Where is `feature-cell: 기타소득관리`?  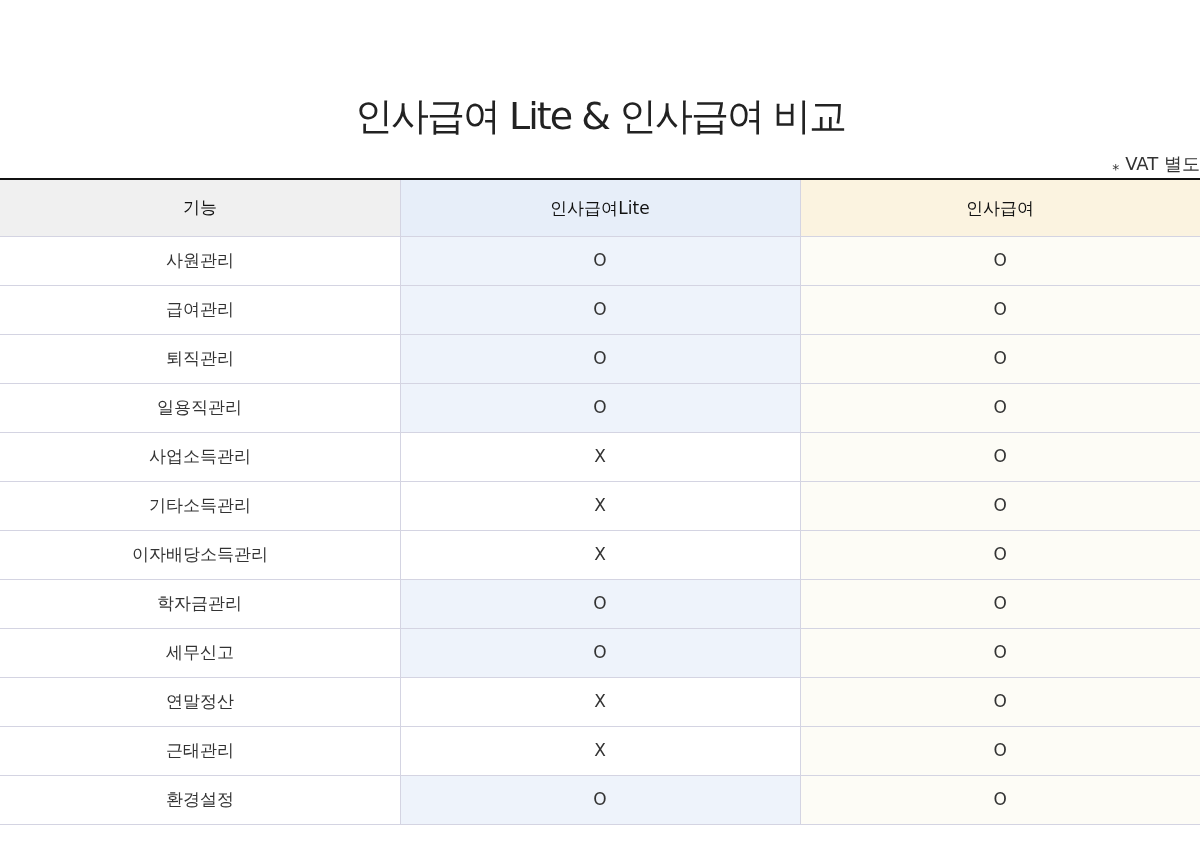 feature-cell: 기타소득관리 is located at coordinates (200, 505).